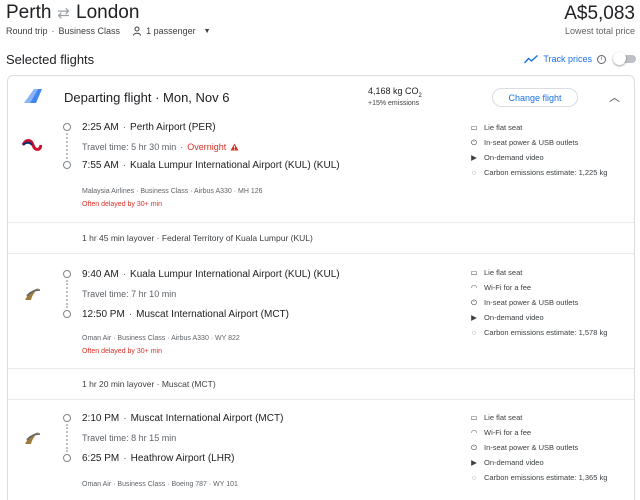 The height and width of the screenshot is (500, 640). What do you see at coordinates (234, 147) in the screenshot?
I see `warning-icon` at bounding box center [234, 147].